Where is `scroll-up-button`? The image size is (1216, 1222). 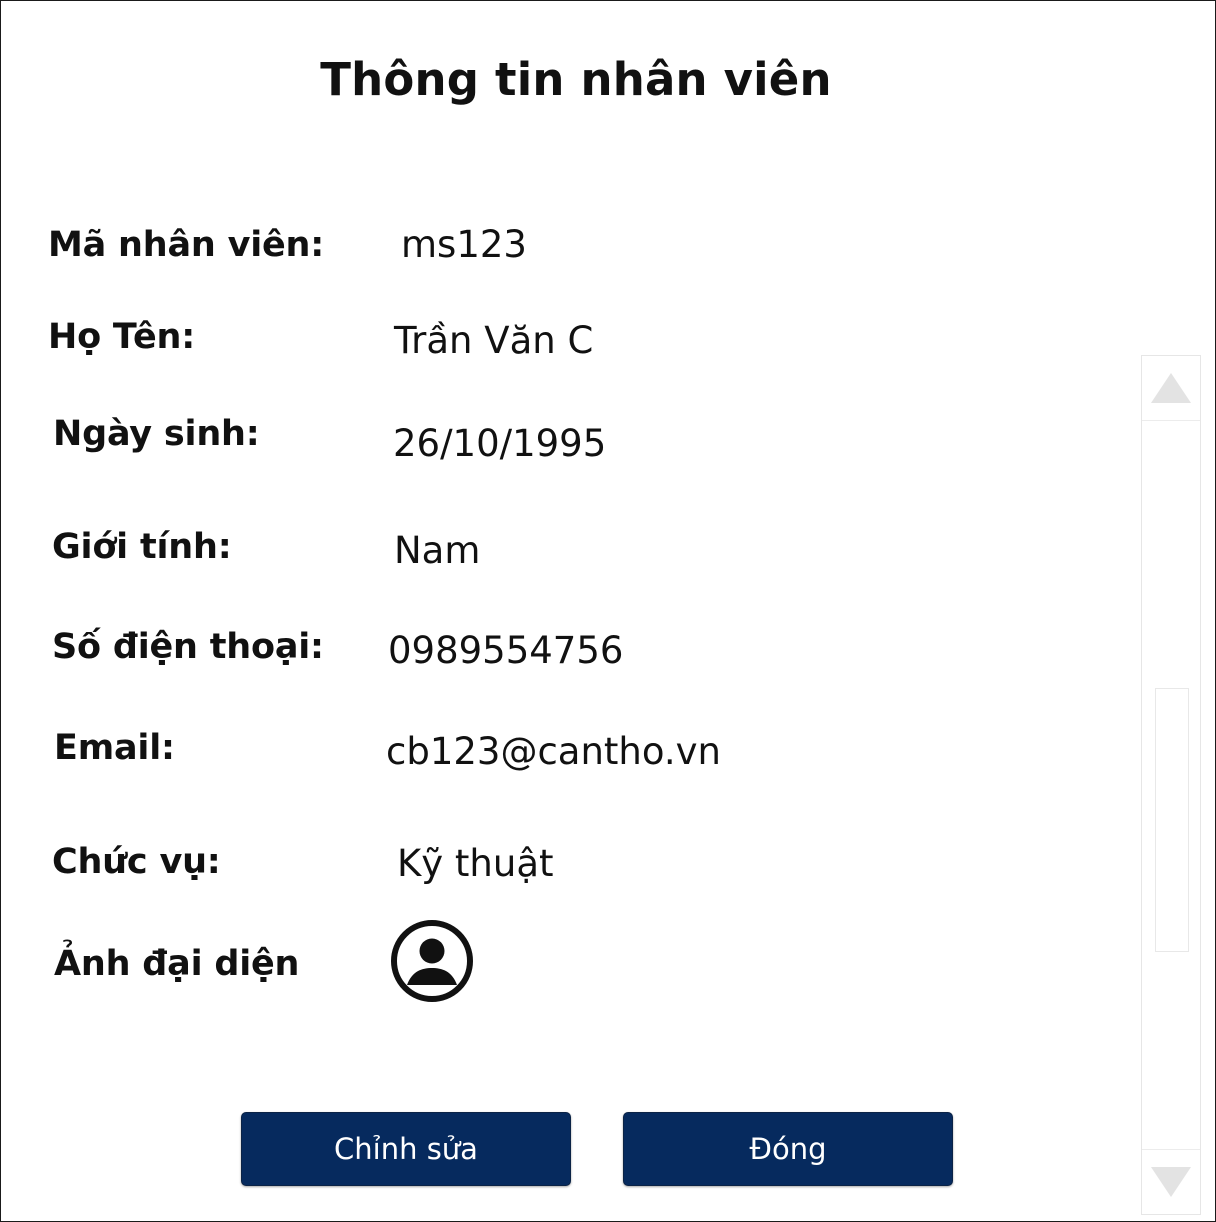 scroll-up-button is located at coordinates (1171, 388).